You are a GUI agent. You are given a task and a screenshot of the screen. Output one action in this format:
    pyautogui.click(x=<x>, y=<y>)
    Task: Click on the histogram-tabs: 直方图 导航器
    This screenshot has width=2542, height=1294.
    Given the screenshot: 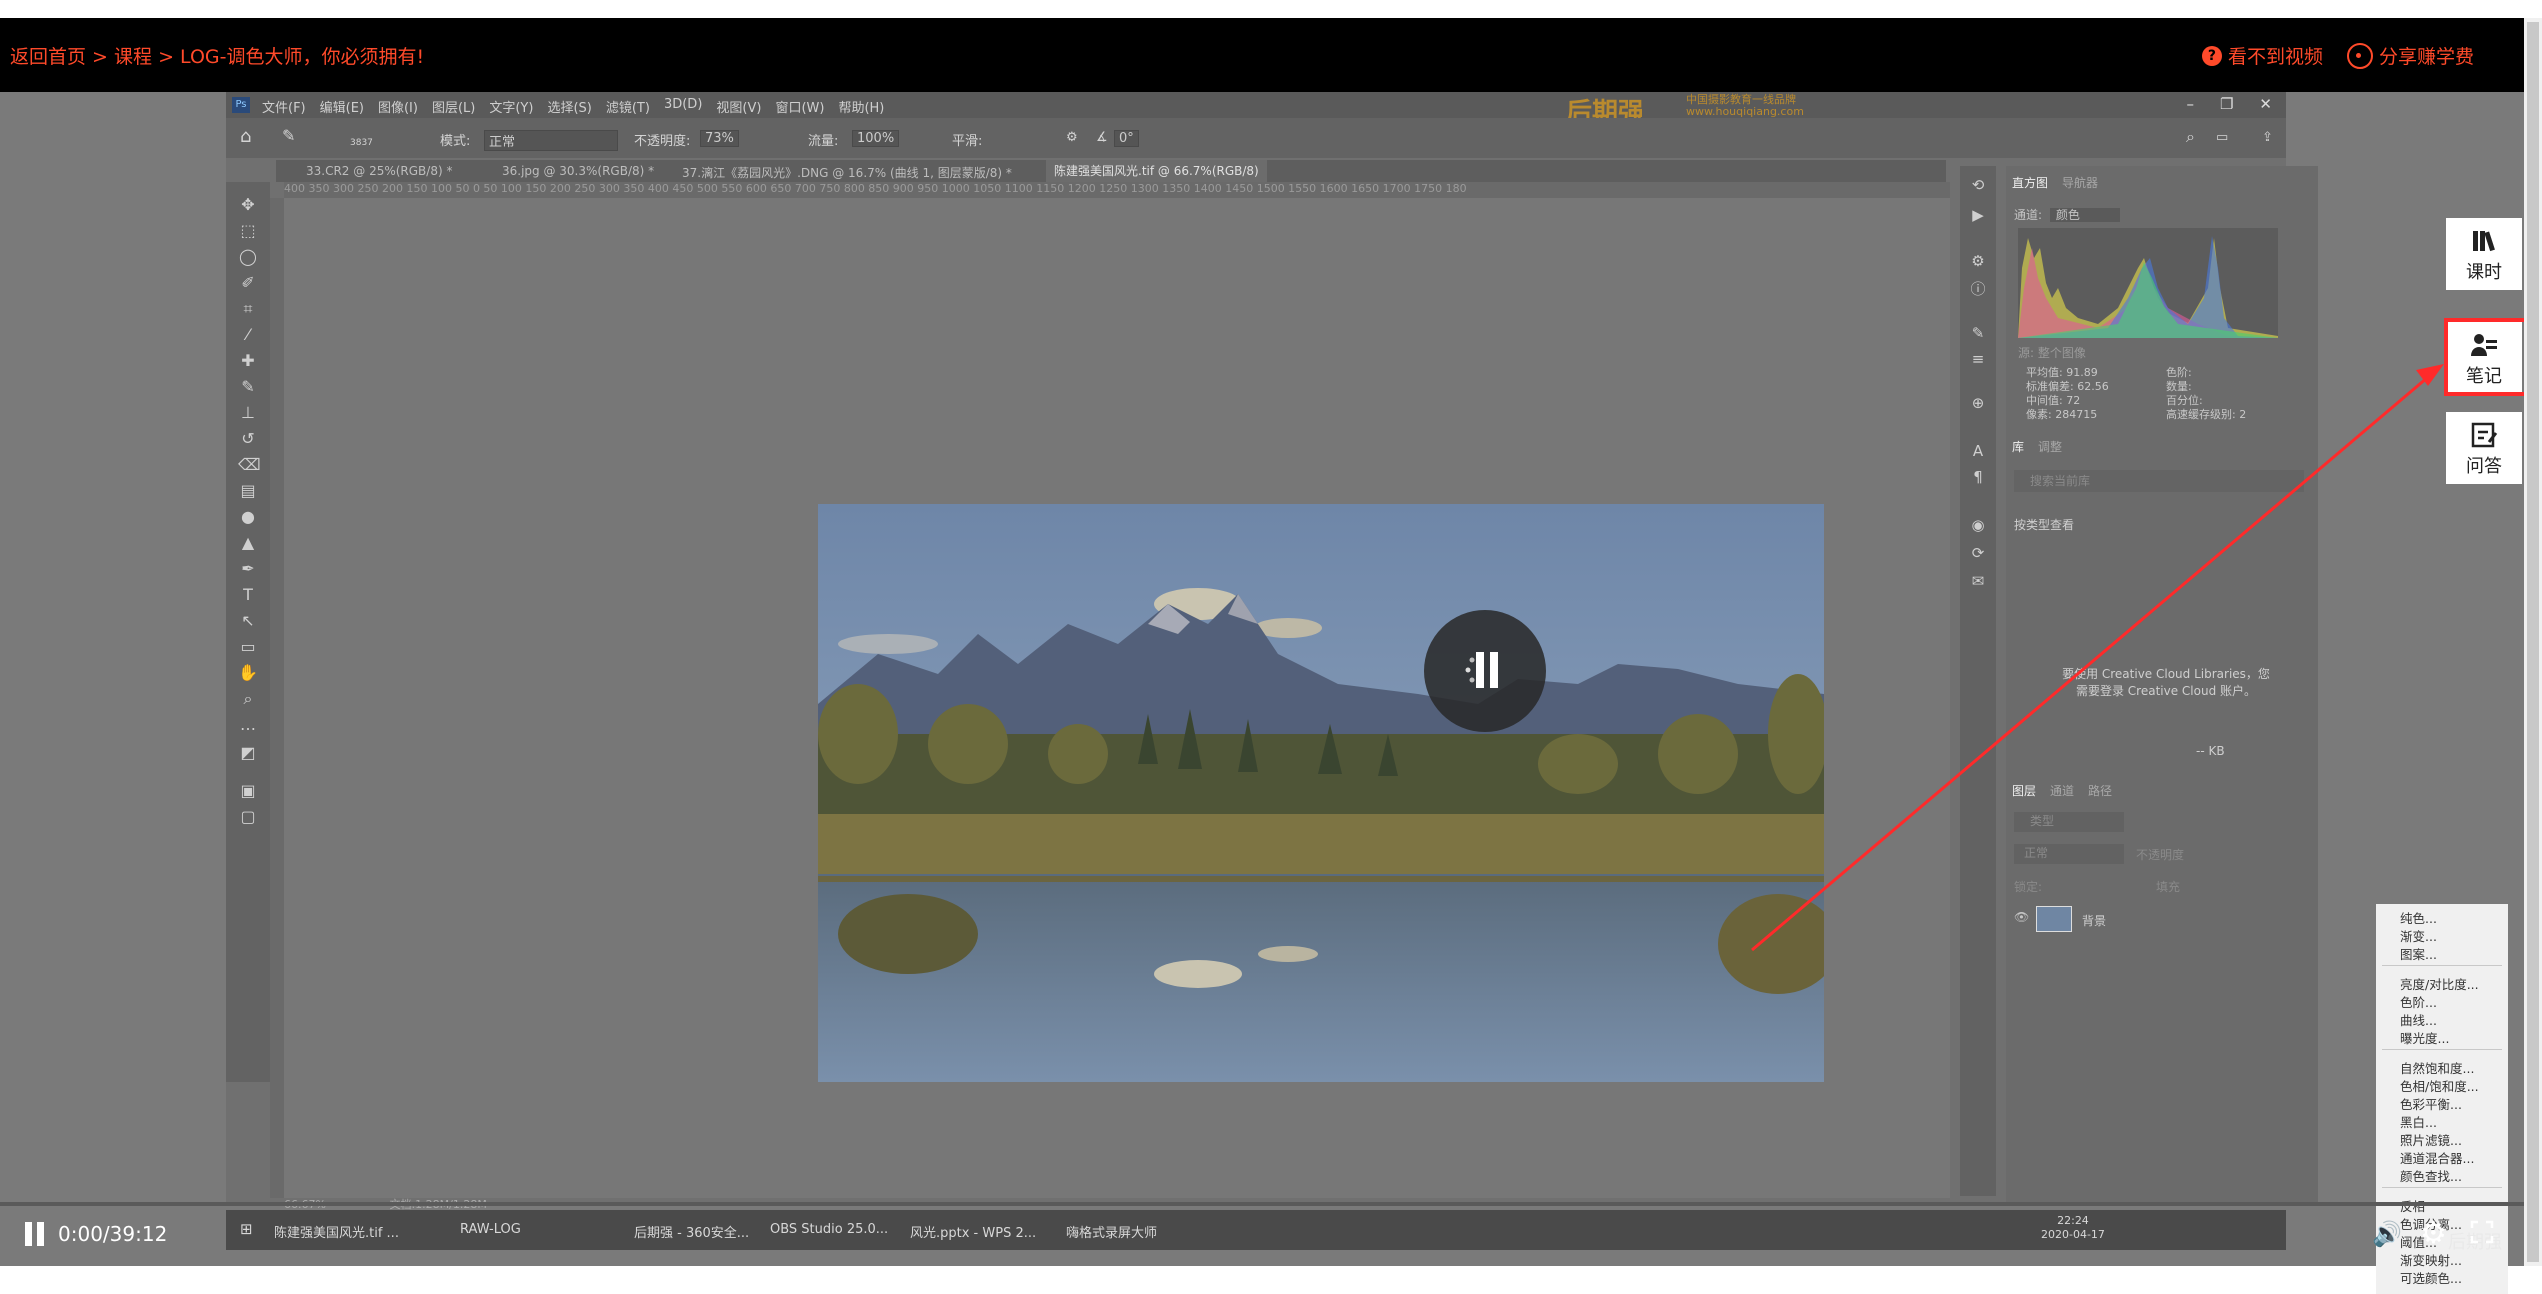 What is the action you would take?
    pyautogui.click(x=2062, y=182)
    